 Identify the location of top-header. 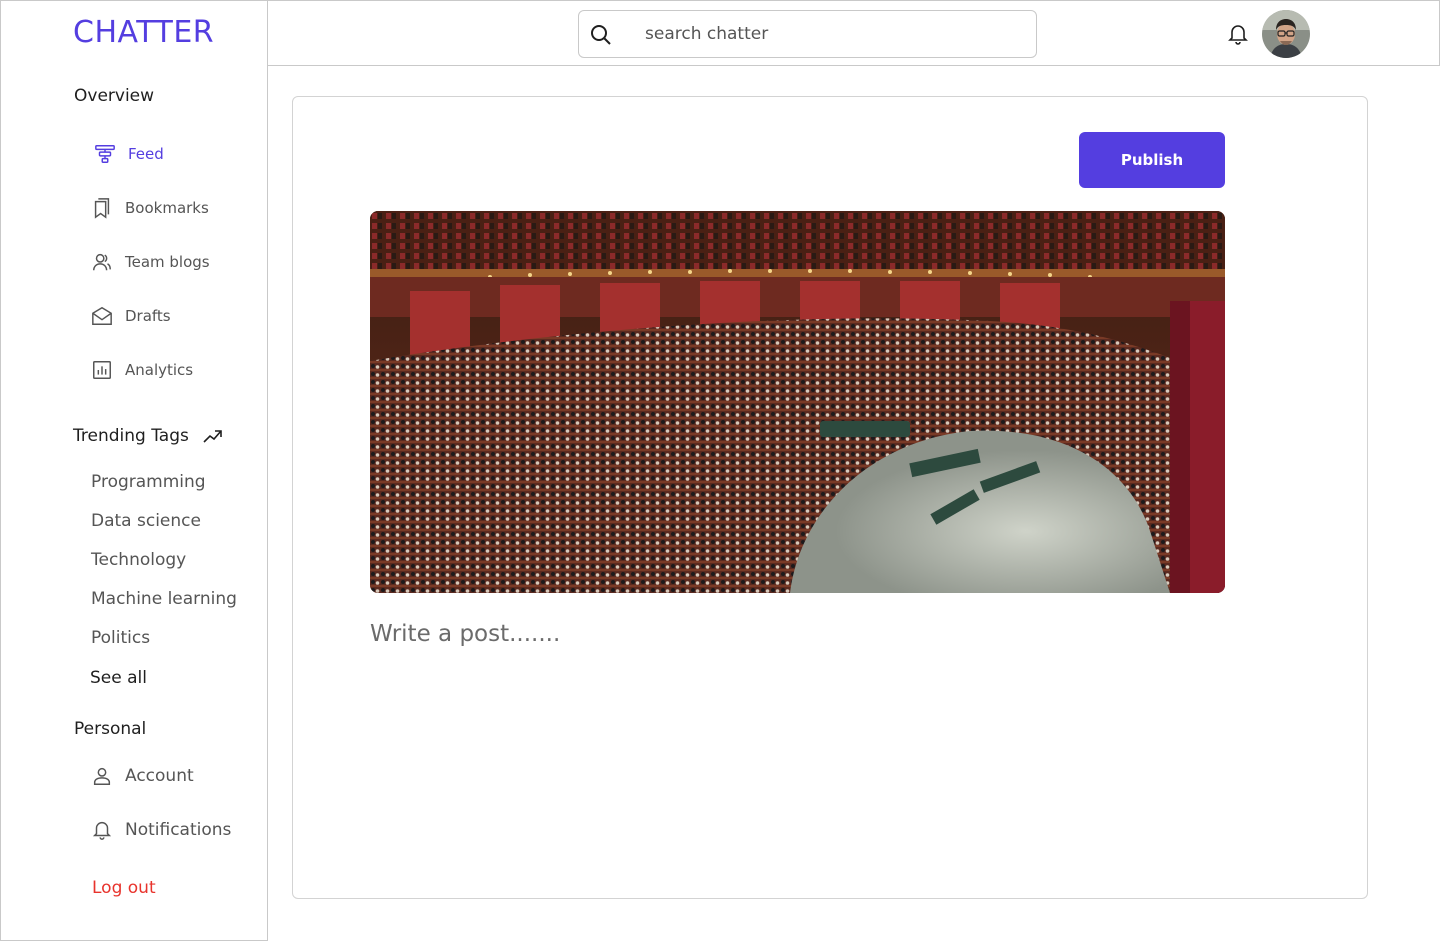
(854, 33).